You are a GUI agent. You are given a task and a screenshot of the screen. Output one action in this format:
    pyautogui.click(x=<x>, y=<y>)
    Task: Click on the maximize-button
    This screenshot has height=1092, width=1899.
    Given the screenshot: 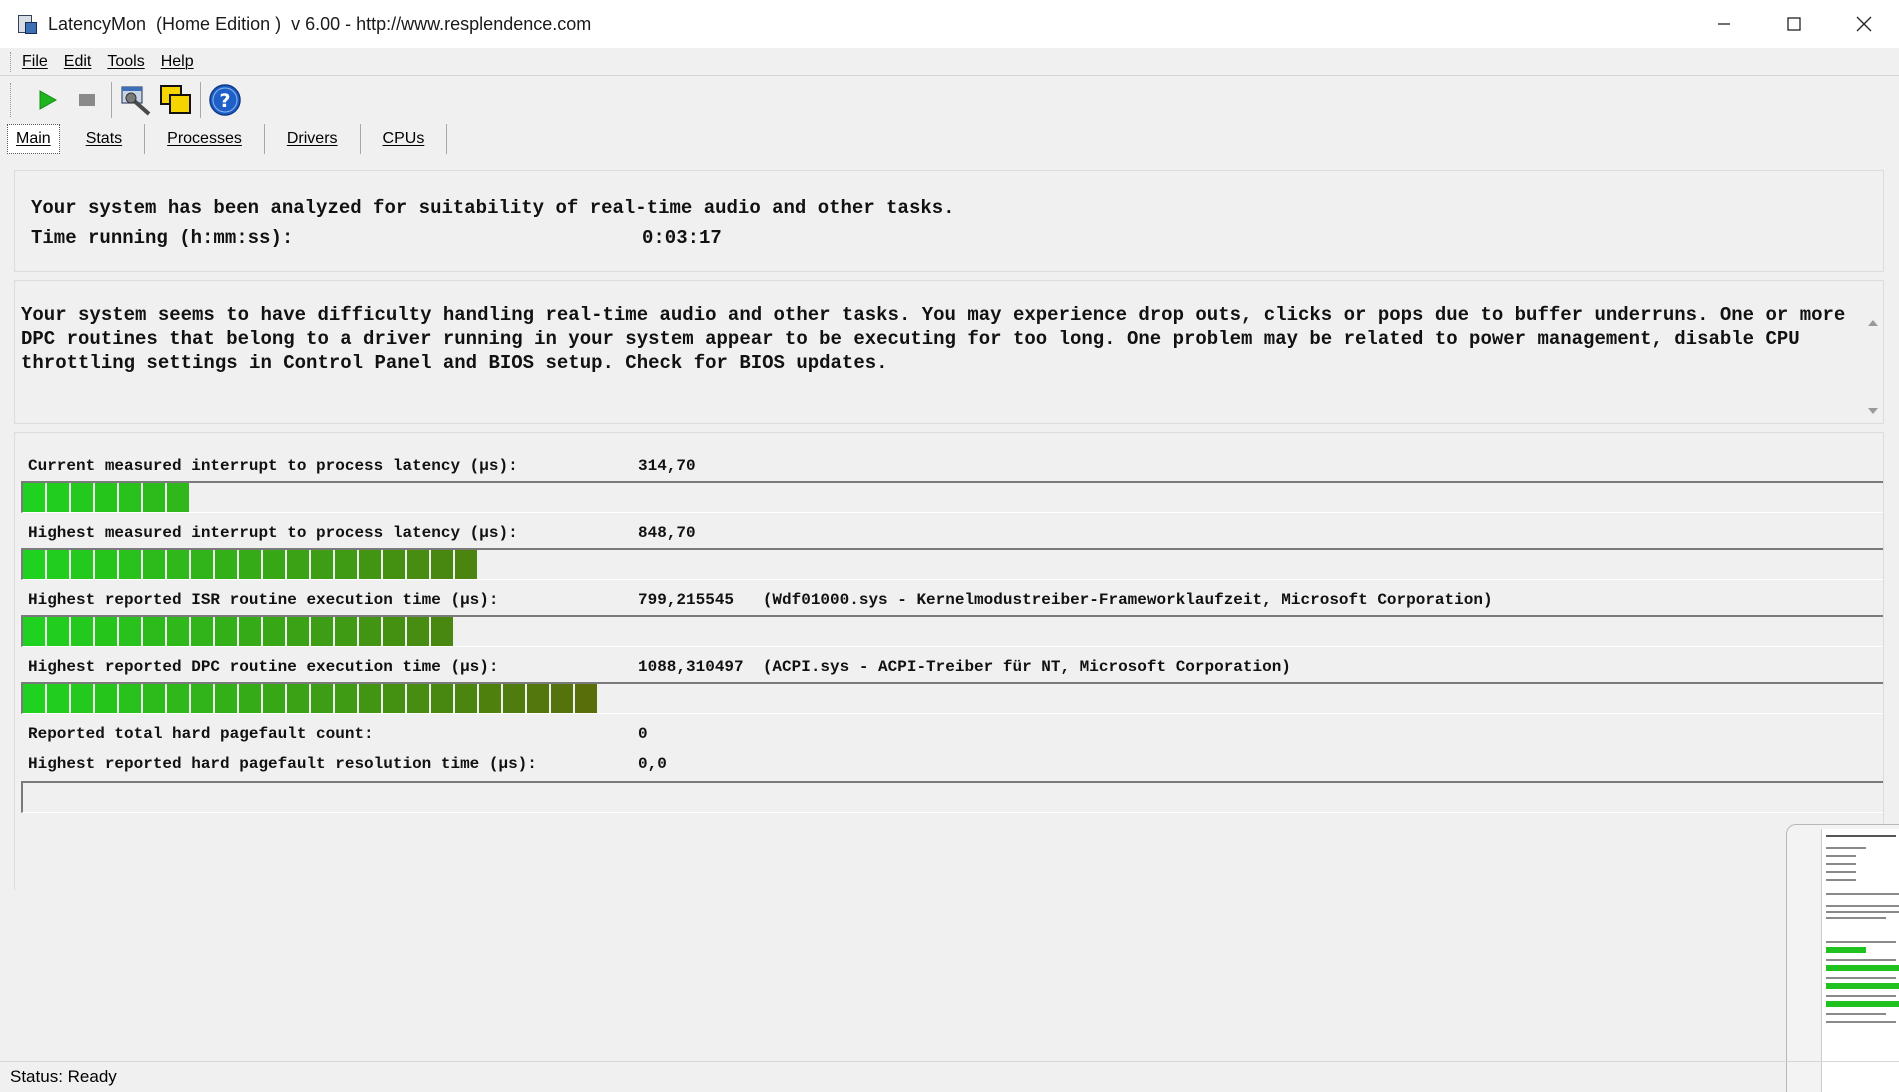 What is the action you would take?
    pyautogui.click(x=1794, y=24)
    